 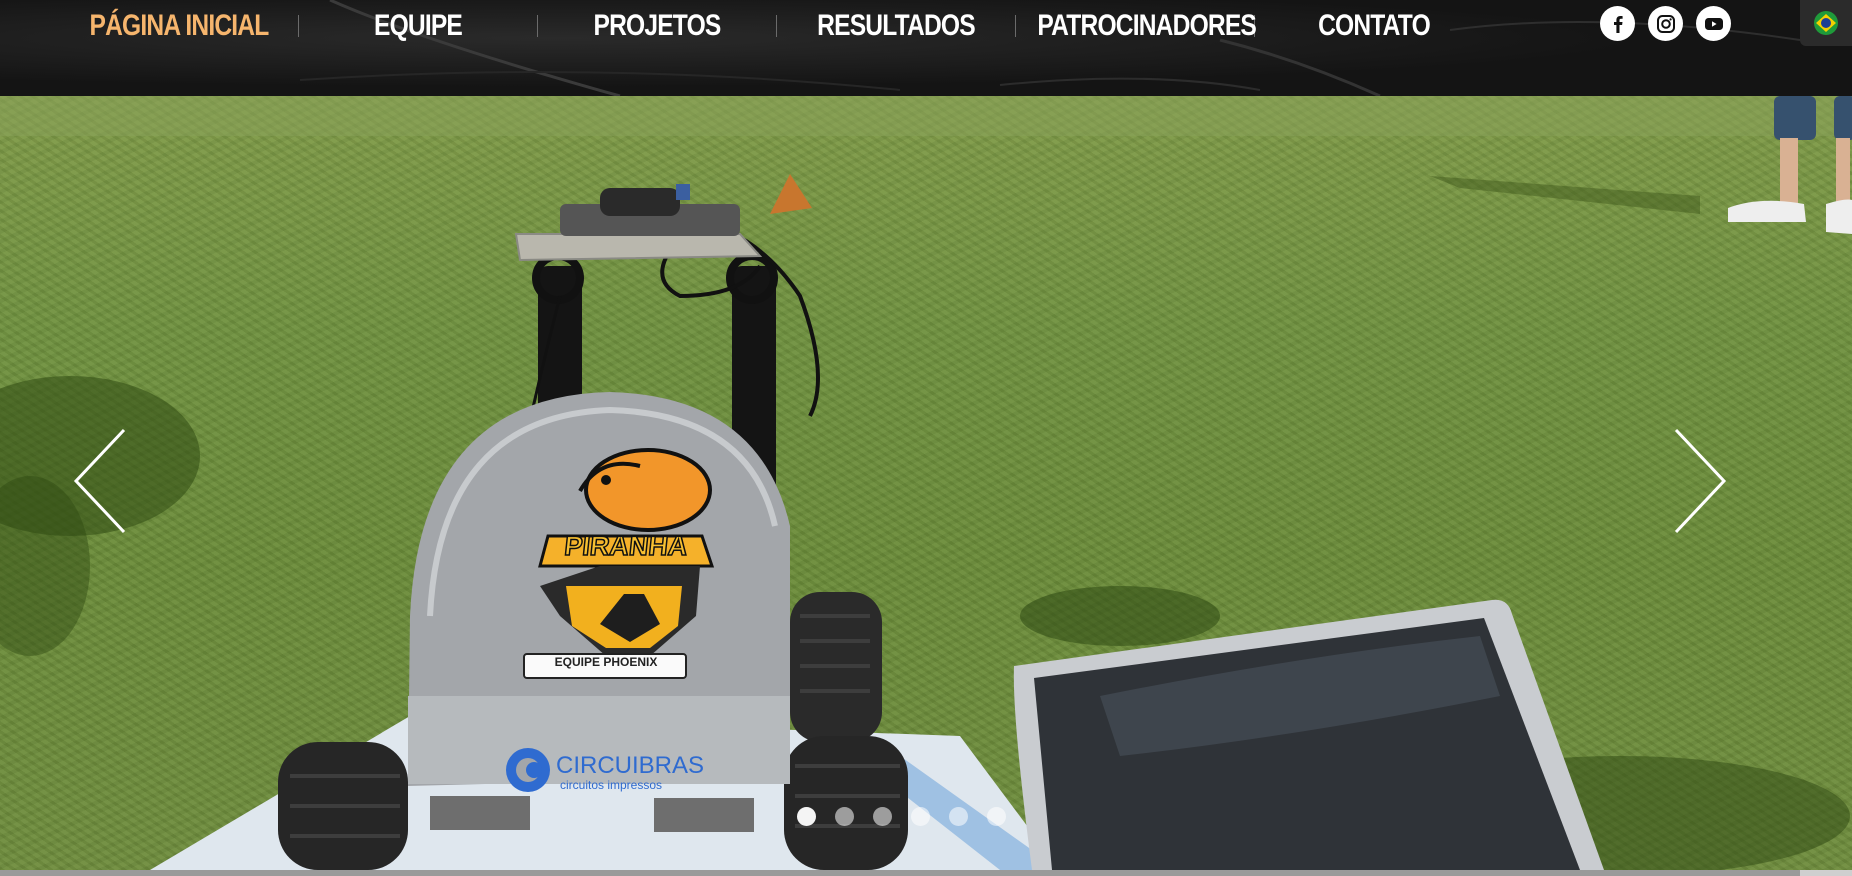 I want to click on nav-item-contact: CONTATO, so click(x=1373, y=26).